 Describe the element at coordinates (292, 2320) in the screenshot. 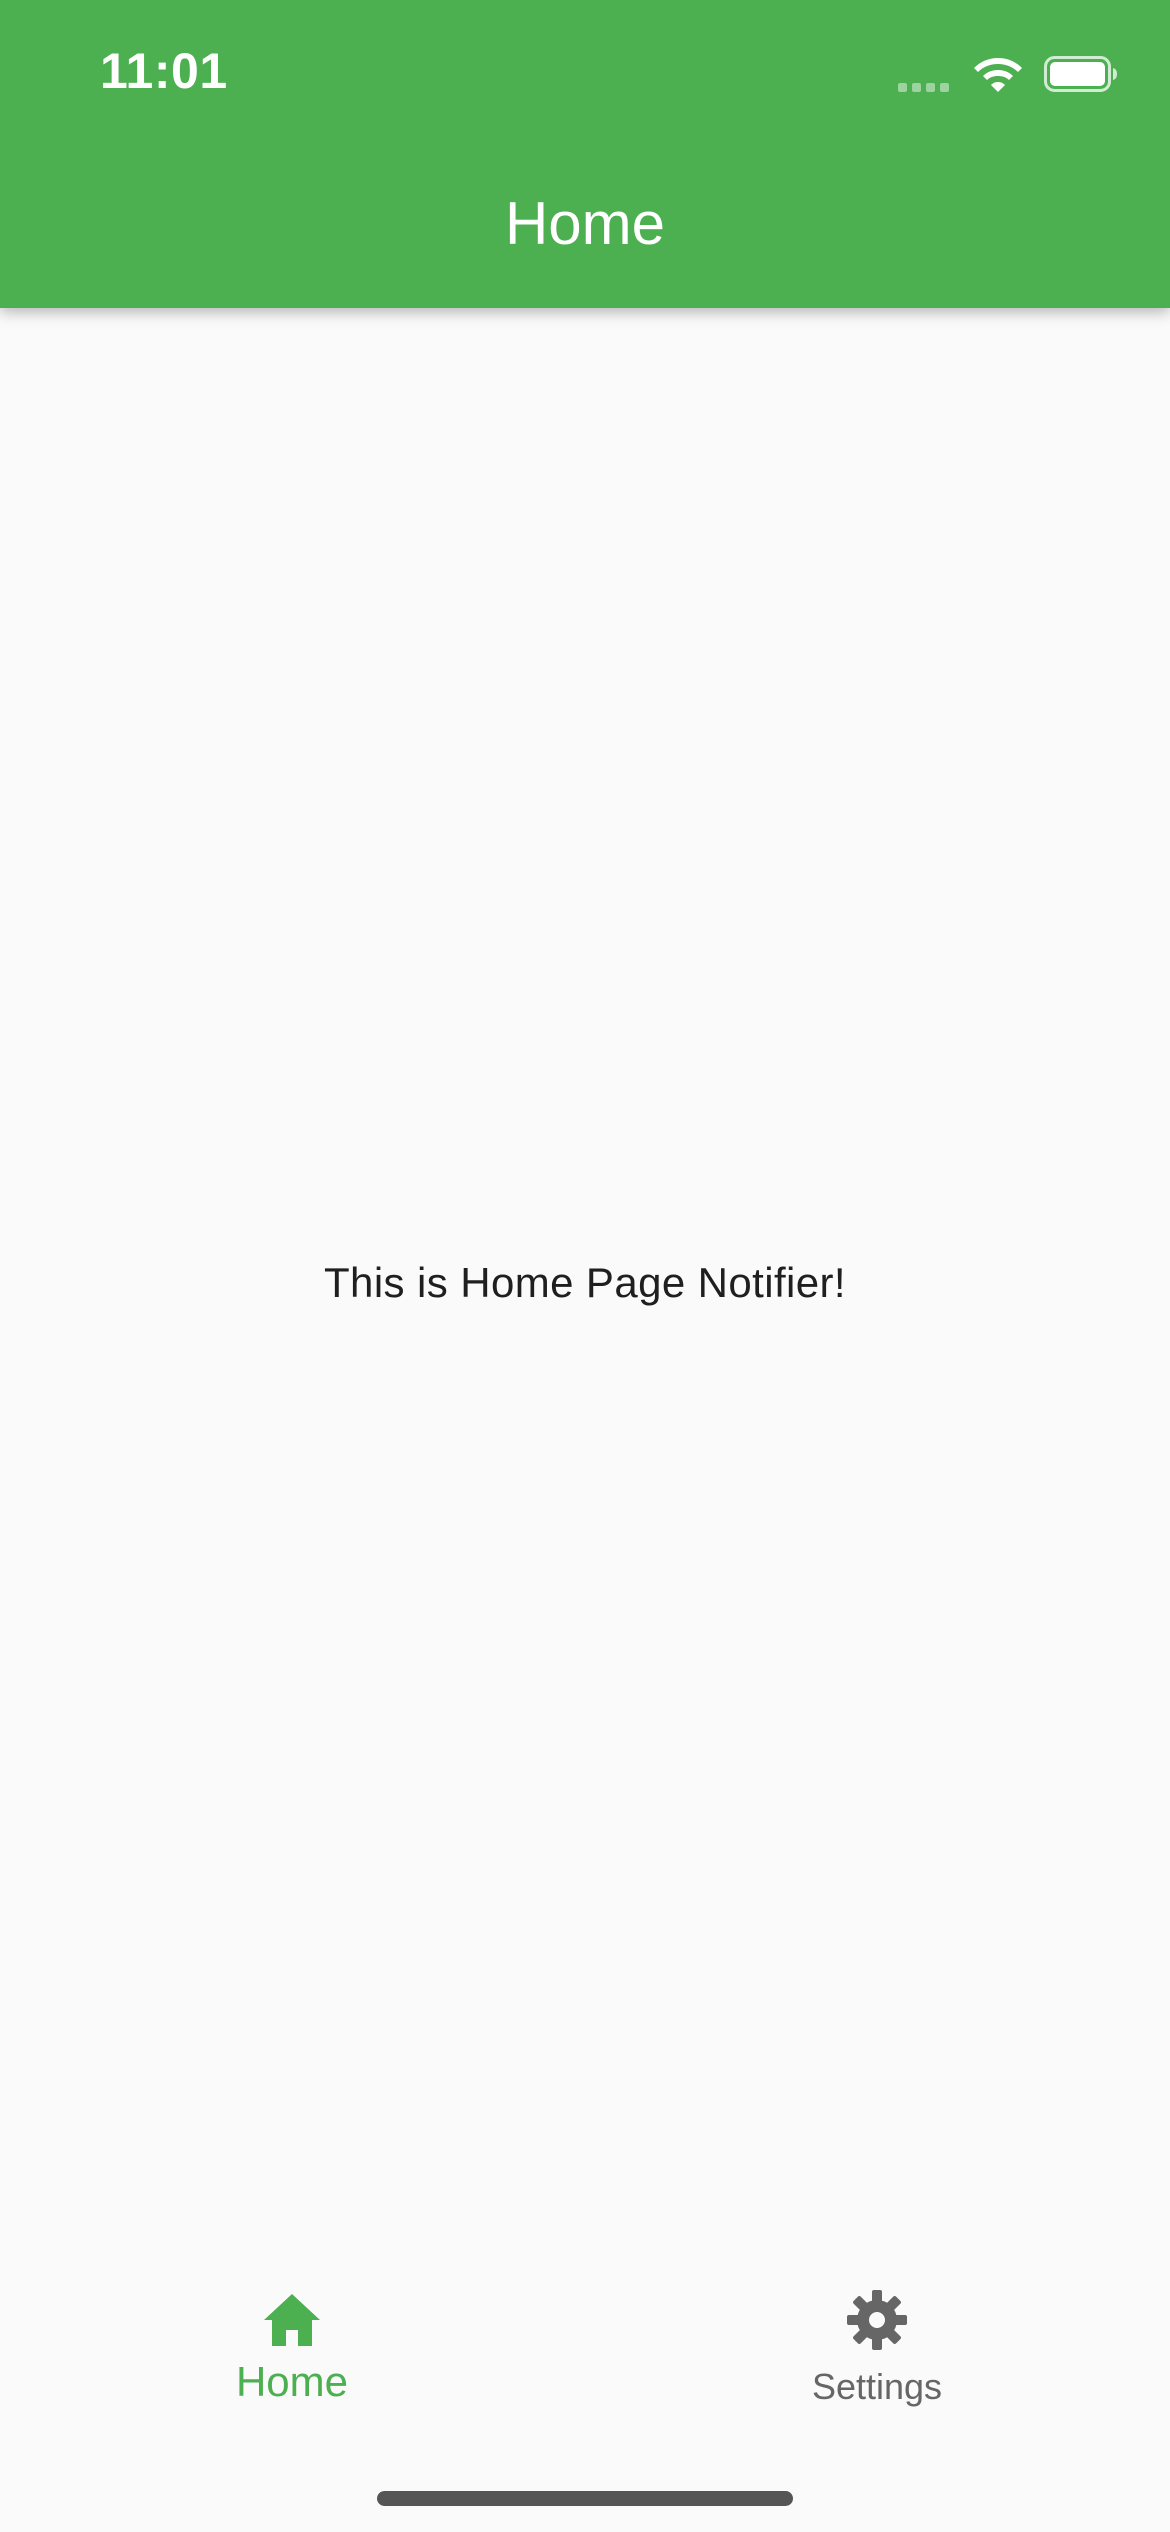

I see `home-icon` at that location.